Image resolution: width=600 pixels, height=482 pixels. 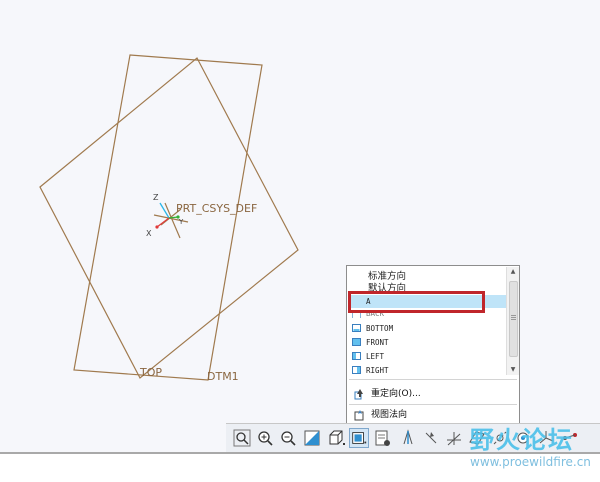 What do you see at coordinates (416, 302) in the screenshot?
I see `callout-highlight-box` at bounding box center [416, 302].